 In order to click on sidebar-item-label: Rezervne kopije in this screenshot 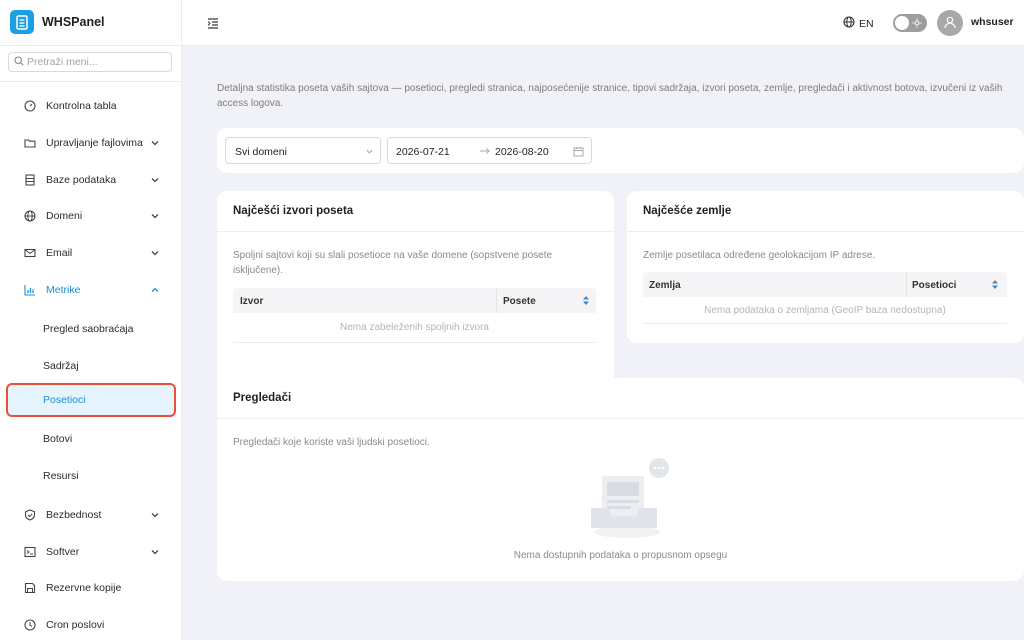, I will do `click(84, 588)`.